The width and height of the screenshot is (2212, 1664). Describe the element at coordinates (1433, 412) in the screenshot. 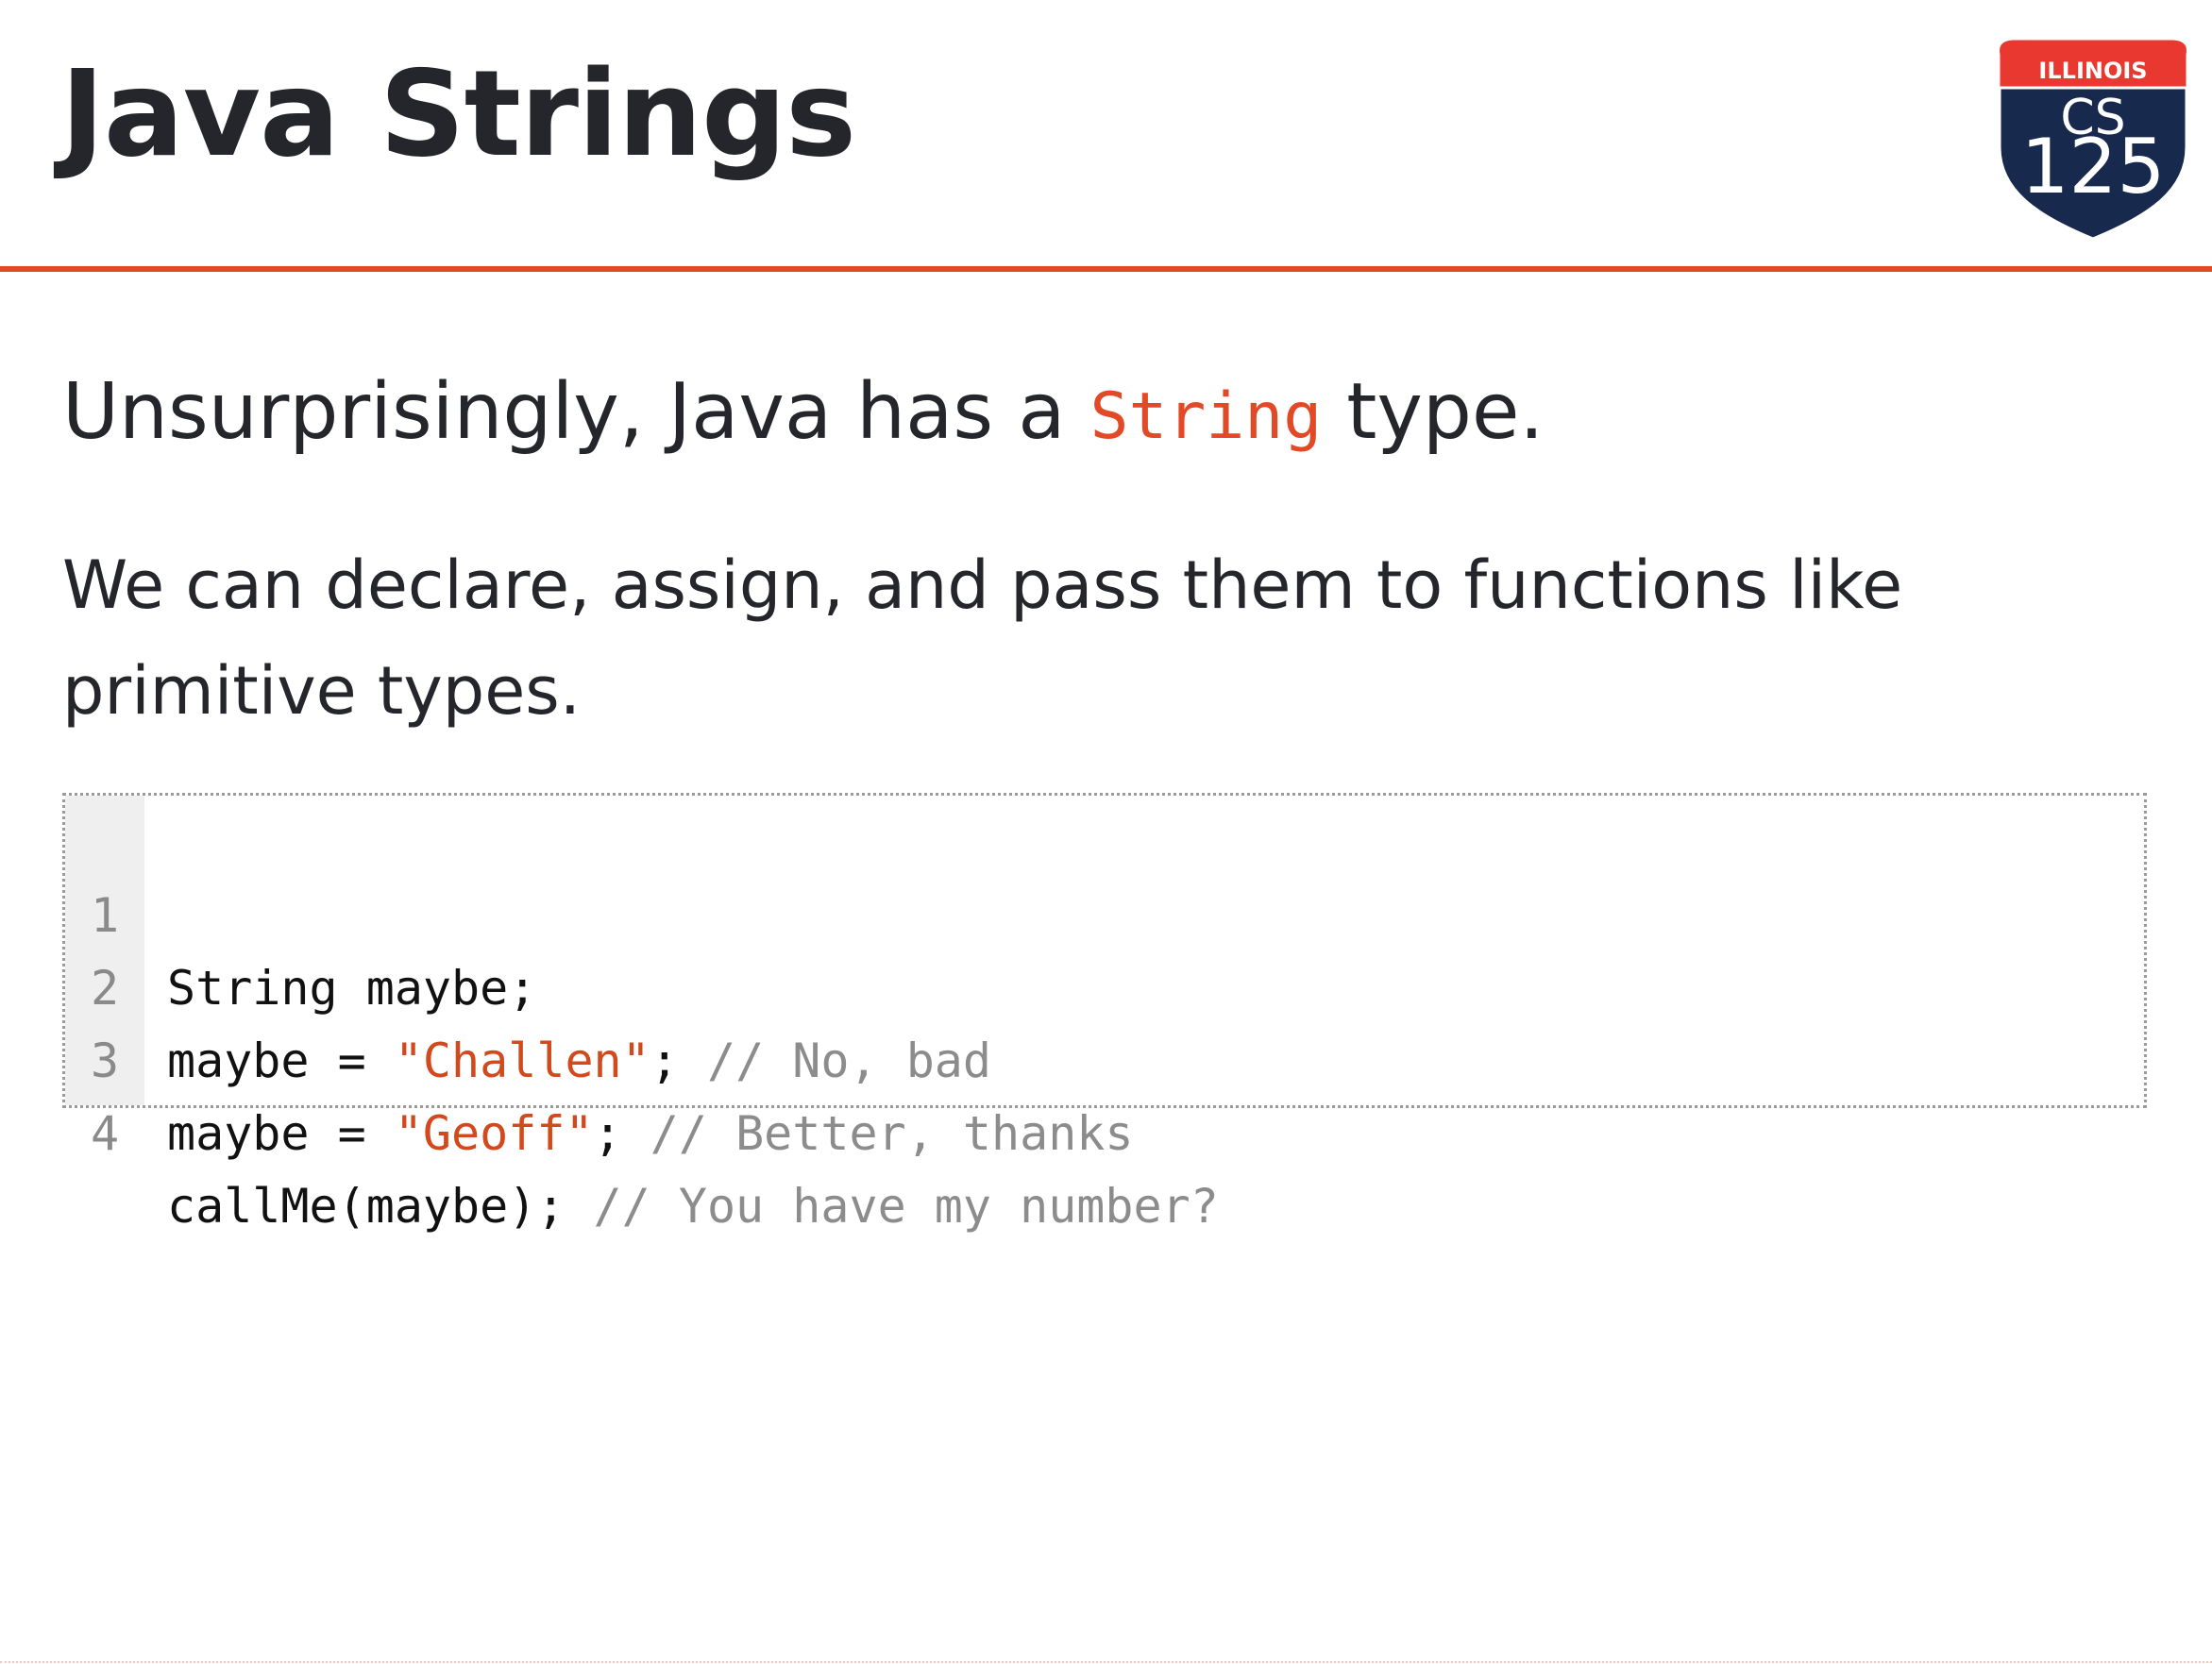

I see `lead-text-after: type.` at that location.